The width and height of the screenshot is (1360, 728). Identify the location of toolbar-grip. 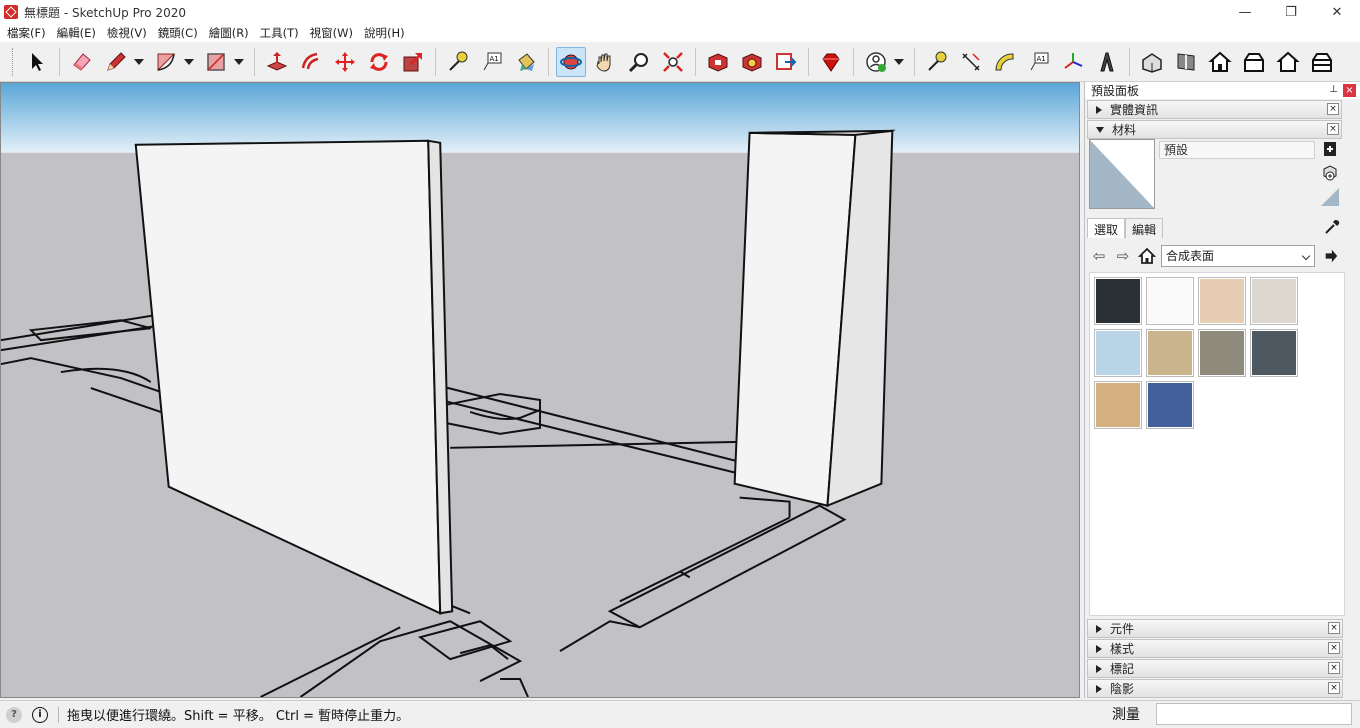
(14, 61).